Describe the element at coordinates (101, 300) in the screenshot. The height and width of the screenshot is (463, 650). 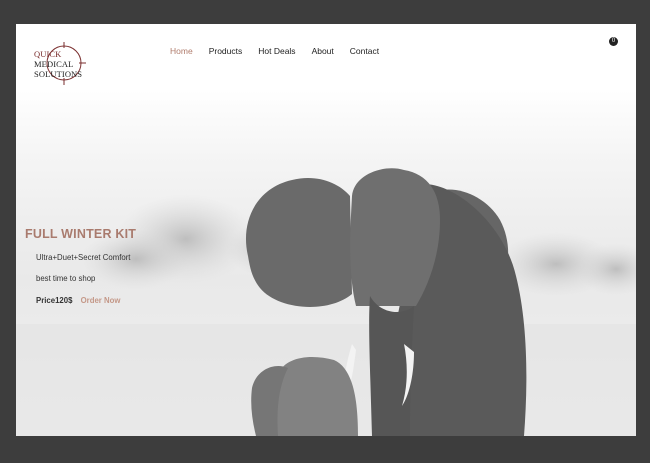
I see `order-now-link: Order Now` at that location.